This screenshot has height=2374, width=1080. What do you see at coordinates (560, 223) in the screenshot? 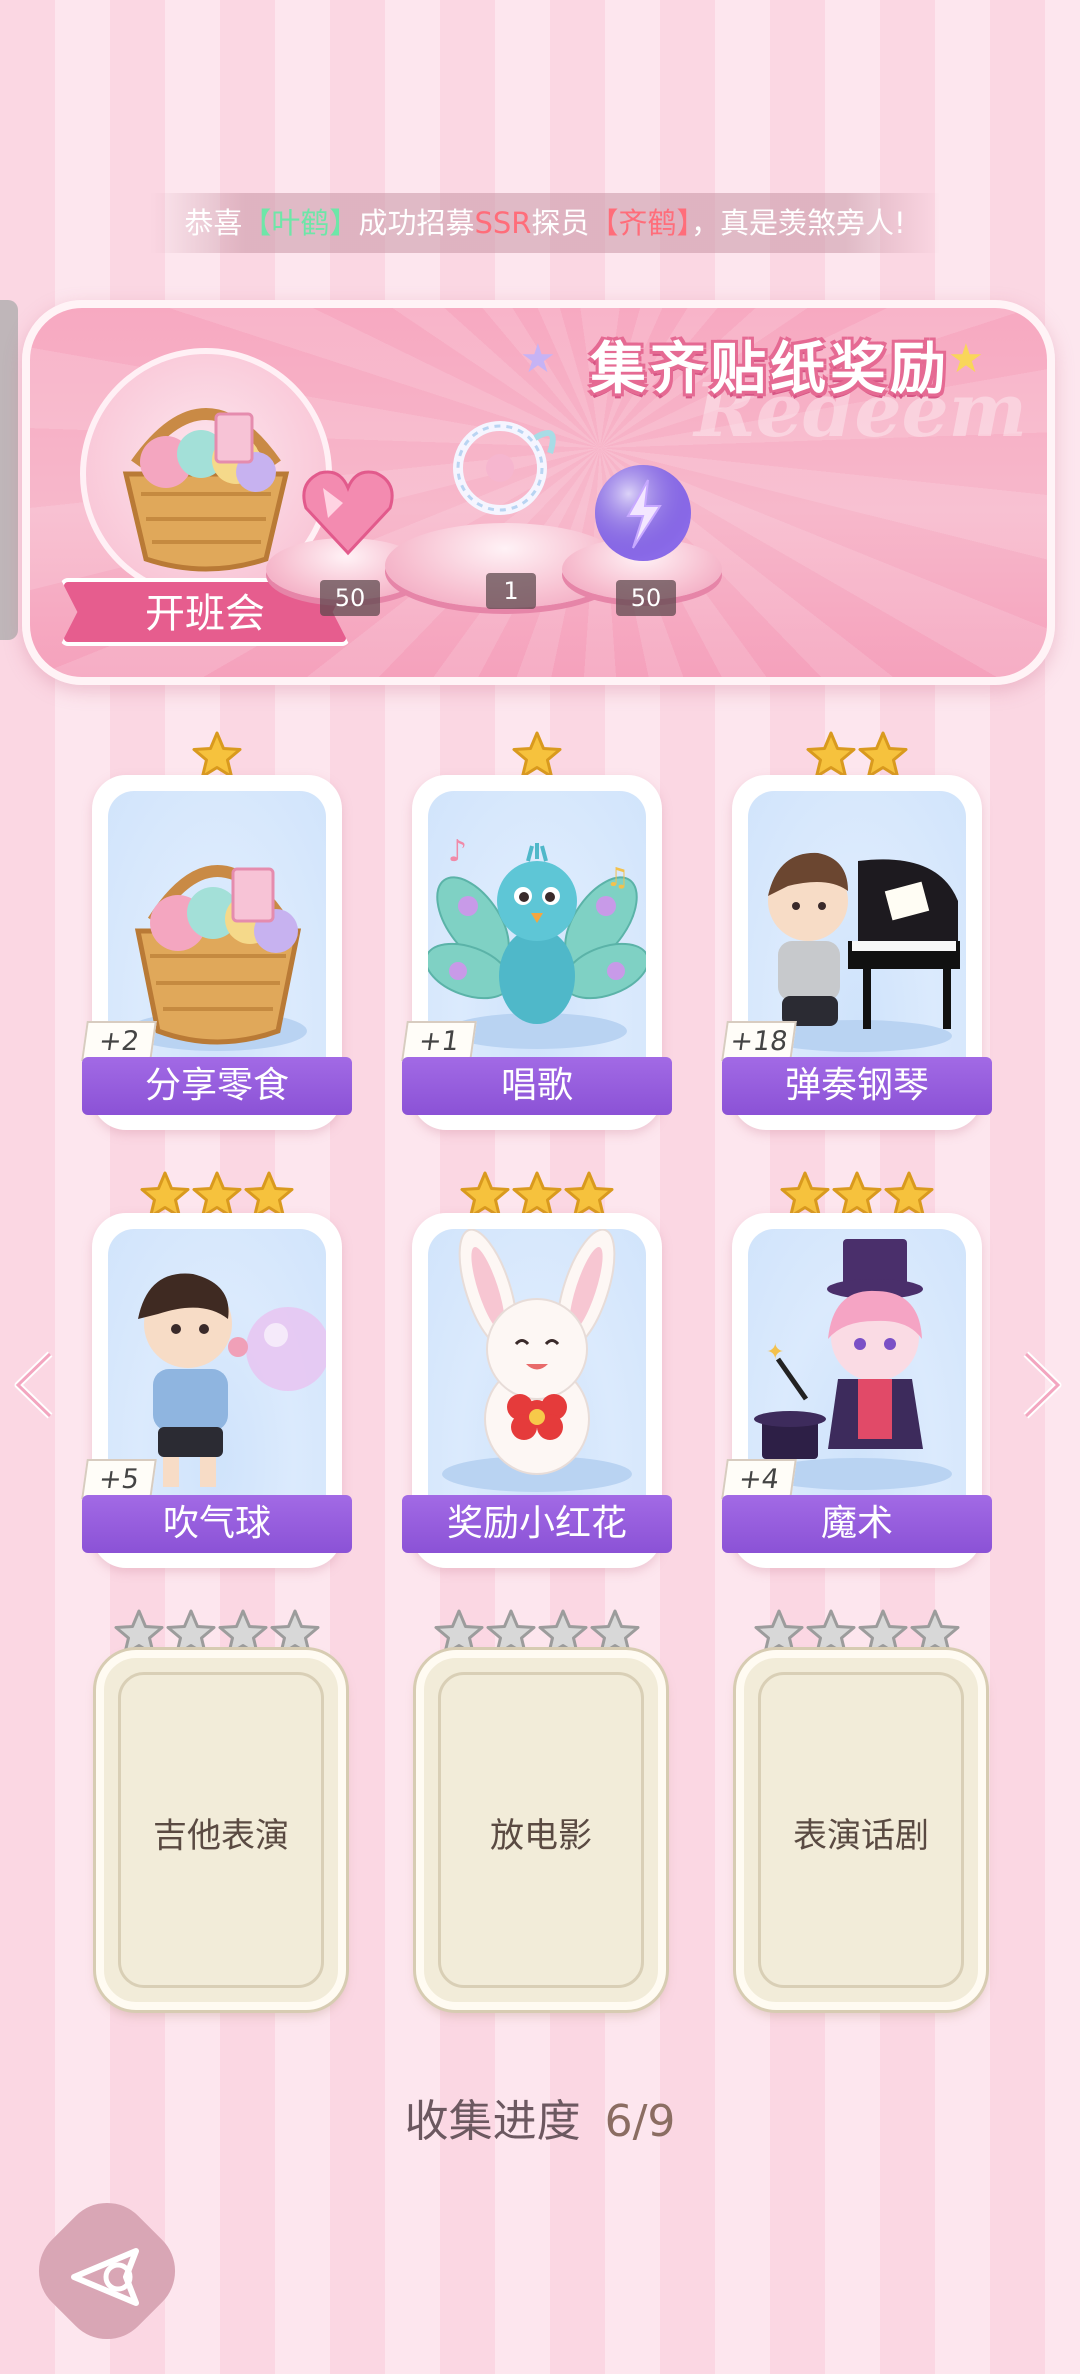
I see `ticker-middle2: 探员` at bounding box center [560, 223].